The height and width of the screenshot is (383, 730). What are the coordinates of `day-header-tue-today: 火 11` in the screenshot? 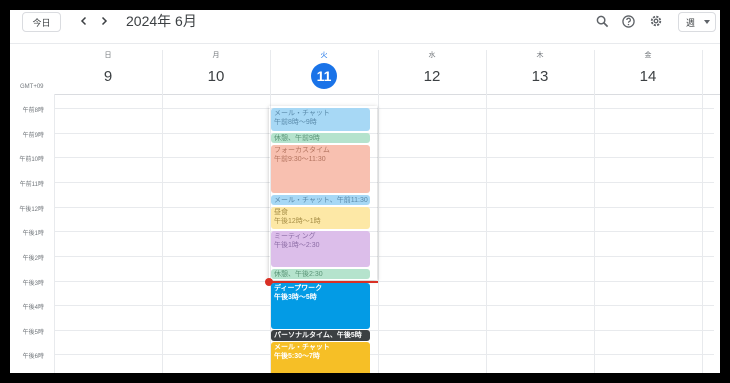 It's located at (324, 69).